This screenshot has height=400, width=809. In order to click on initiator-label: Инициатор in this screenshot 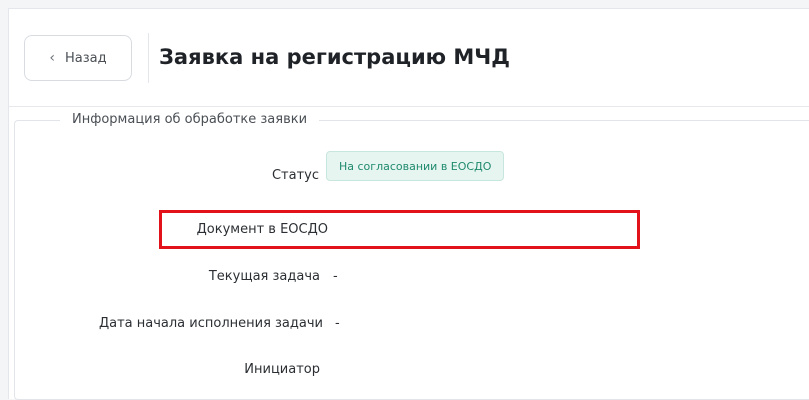, I will do `click(282, 369)`.